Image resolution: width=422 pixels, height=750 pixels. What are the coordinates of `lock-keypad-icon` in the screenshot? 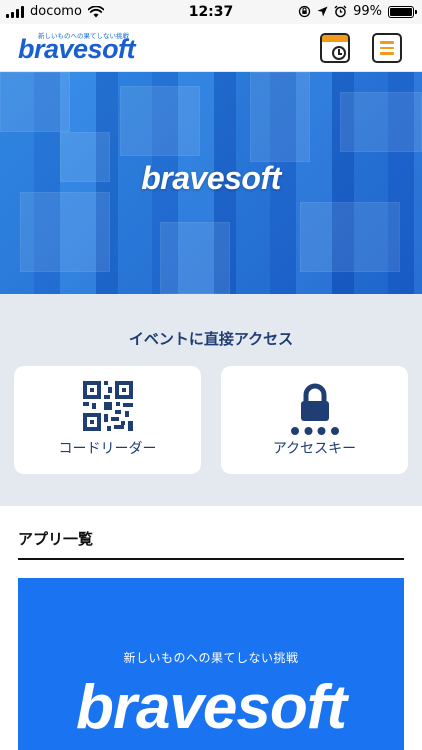 It's located at (315, 409).